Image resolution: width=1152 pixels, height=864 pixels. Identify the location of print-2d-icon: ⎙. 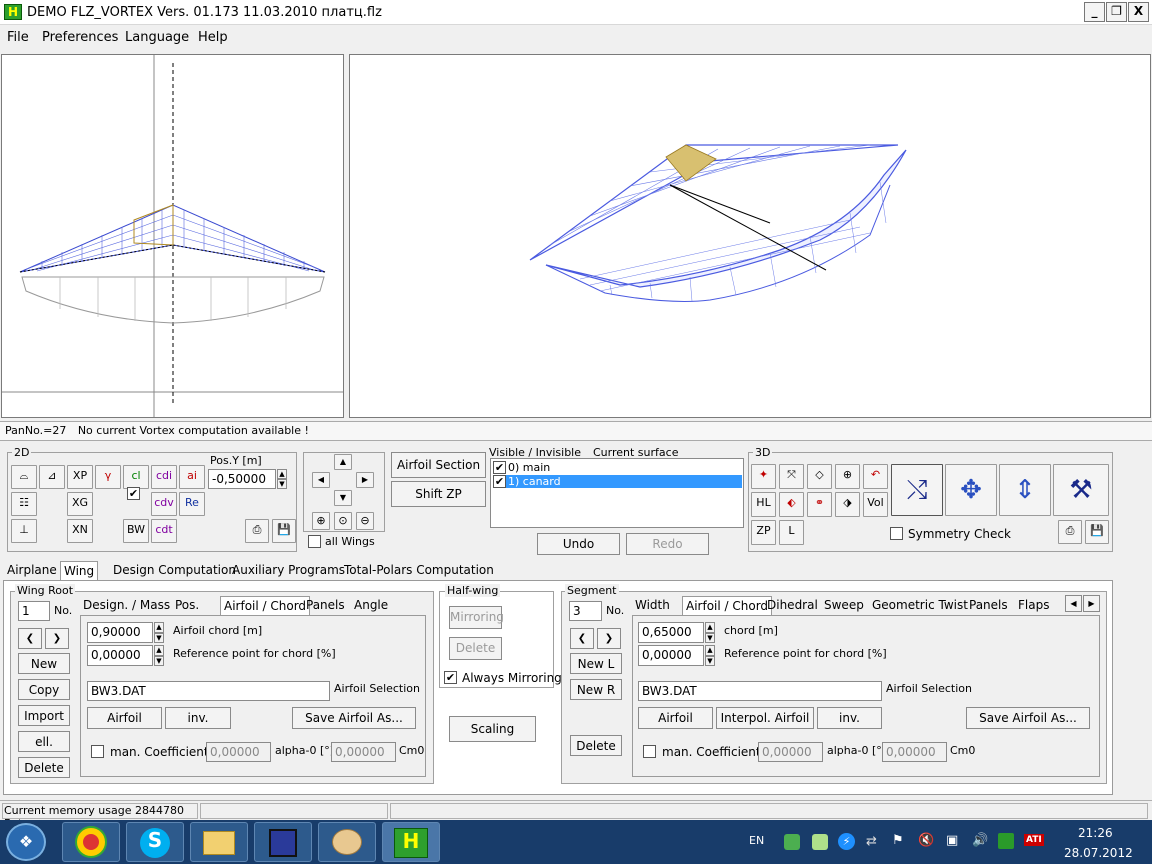
(257, 531).